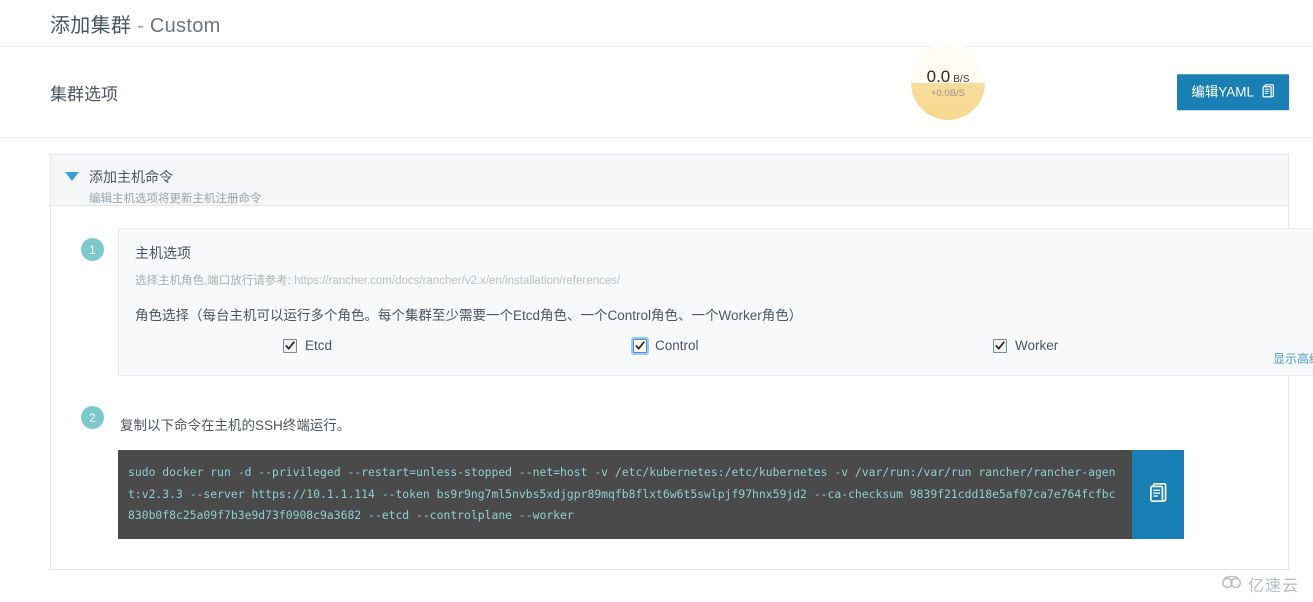 Image resolution: width=1313 pixels, height=602 pixels. Describe the element at coordinates (319, 345) in the screenshot. I see `checkbox-etcd-label: Etcd` at that location.